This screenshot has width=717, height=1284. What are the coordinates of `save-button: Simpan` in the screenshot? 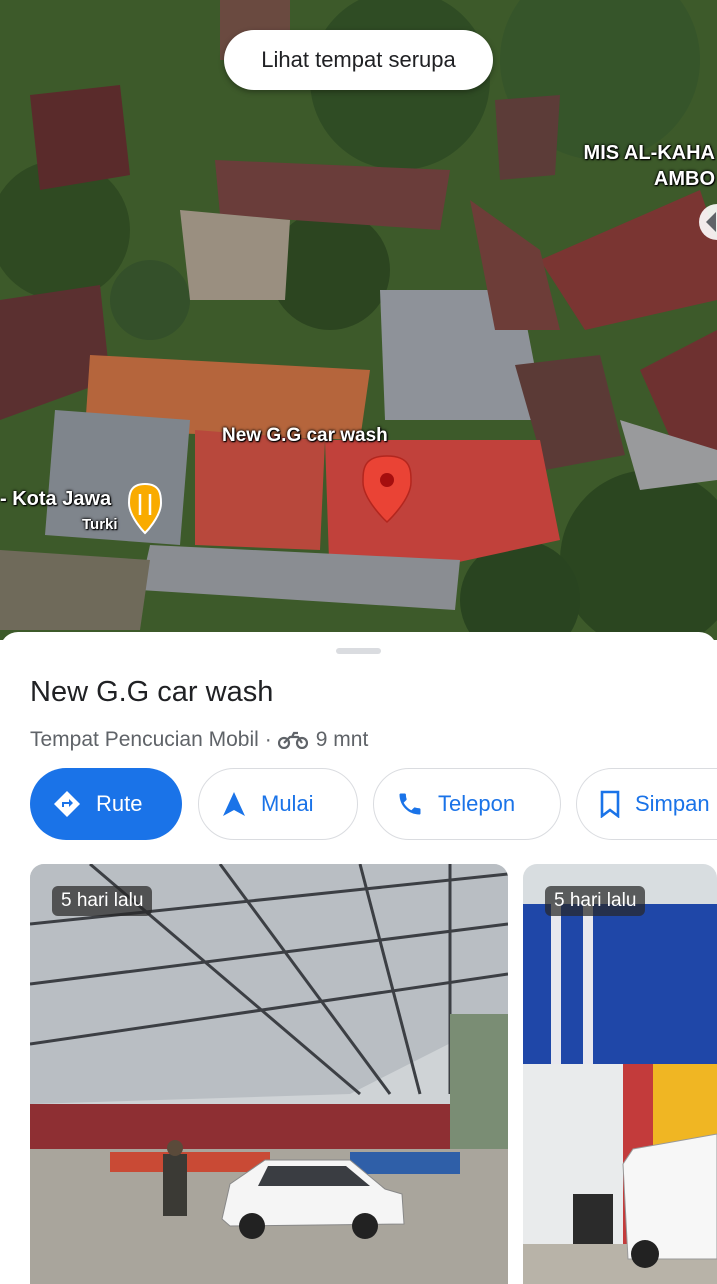 It's located at (646, 804).